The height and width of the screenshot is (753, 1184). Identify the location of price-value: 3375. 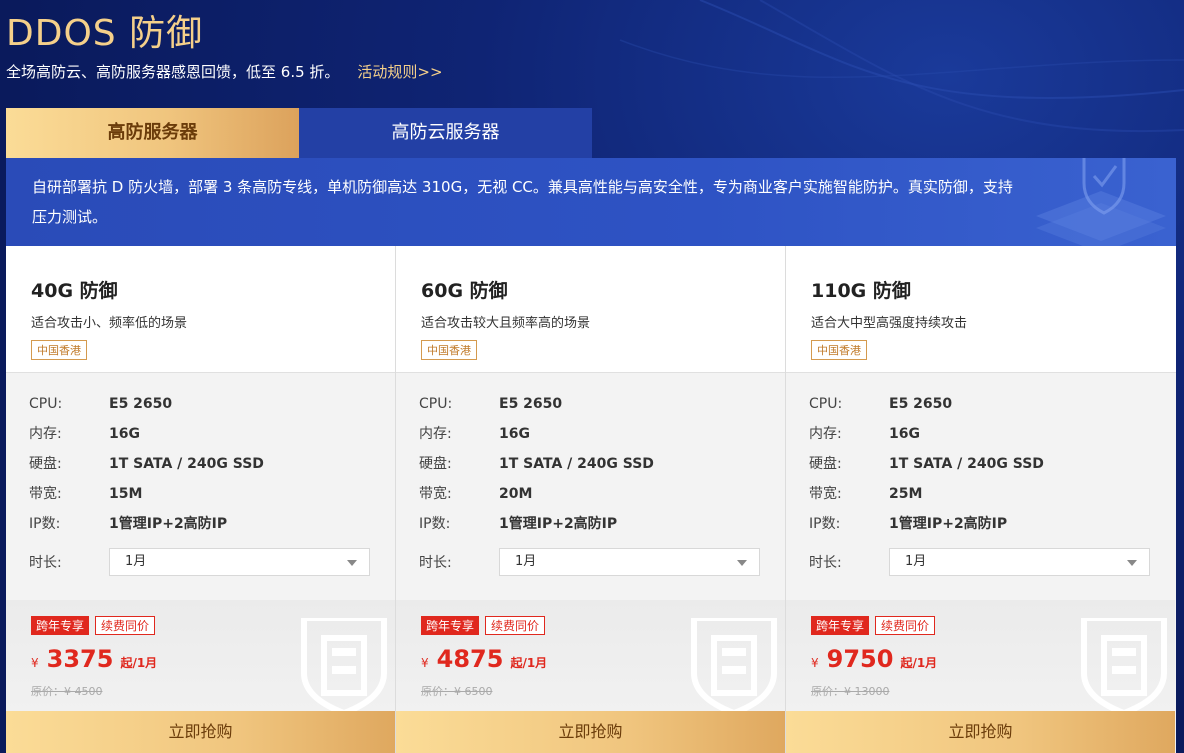
(80, 659).